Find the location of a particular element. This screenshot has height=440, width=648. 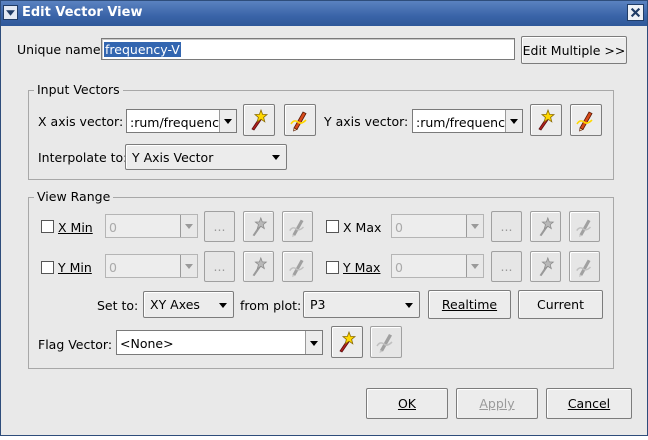

y-vector-wizard-button is located at coordinates (546, 120).